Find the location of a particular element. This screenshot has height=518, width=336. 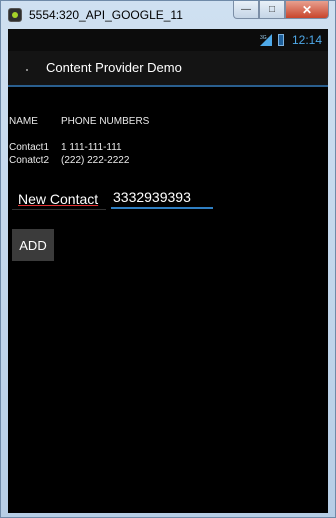

status-clock: 12:14 is located at coordinates (307, 40).